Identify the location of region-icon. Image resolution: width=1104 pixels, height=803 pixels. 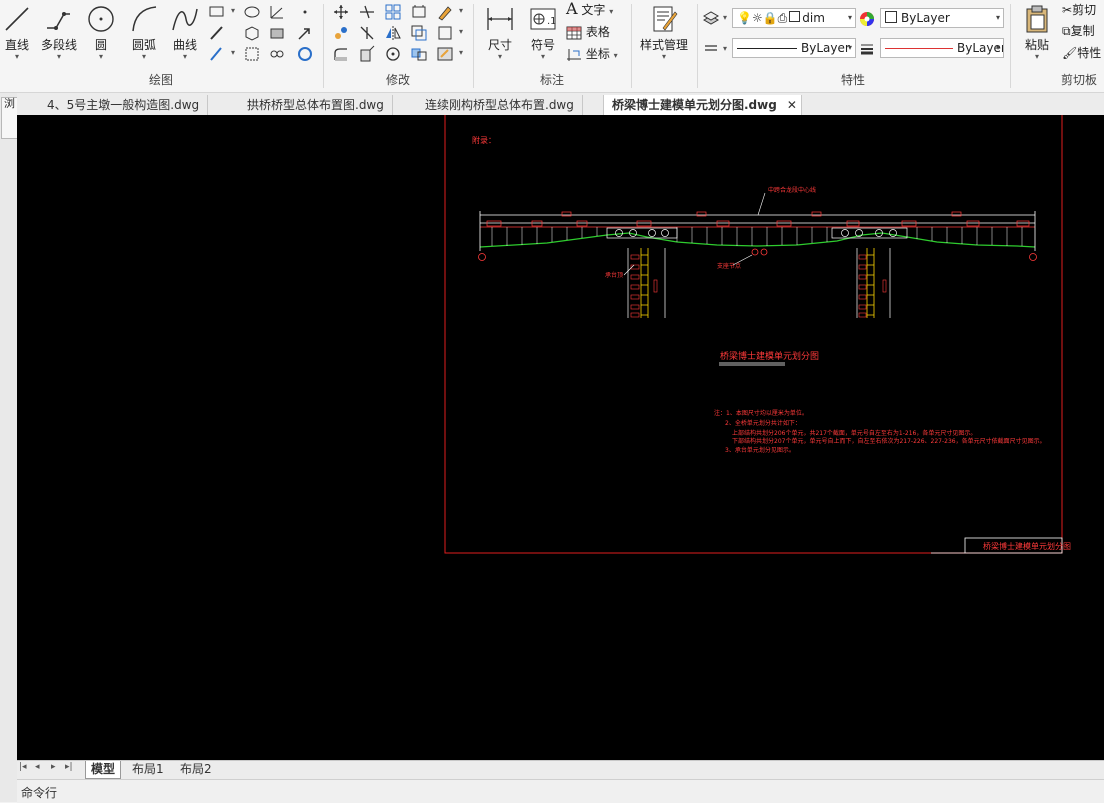
(252, 33).